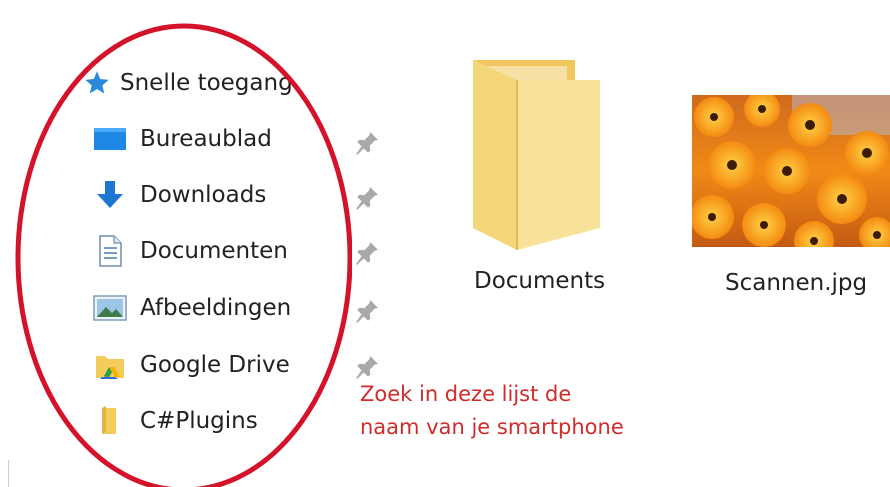  What do you see at coordinates (110, 308) in the screenshot?
I see `picture-icon` at bounding box center [110, 308].